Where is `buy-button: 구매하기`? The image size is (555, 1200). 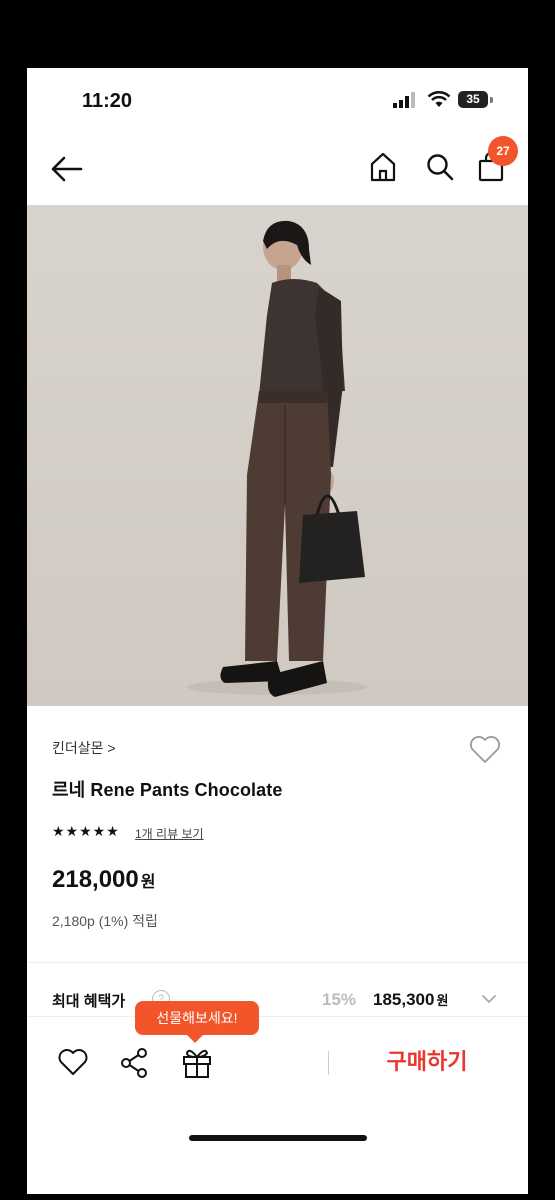 buy-button: 구매하기 is located at coordinates (427, 1062).